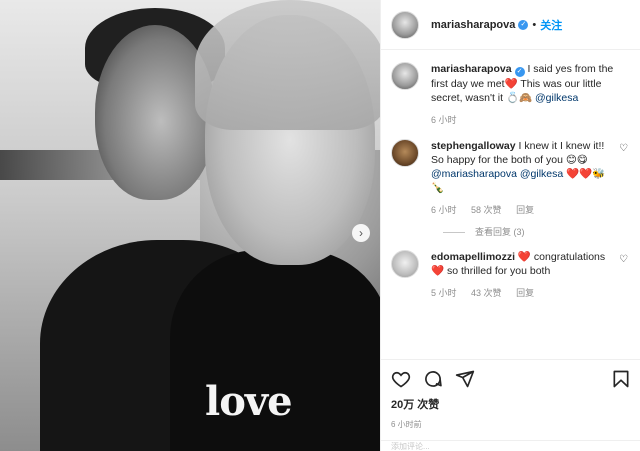  I want to click on post-timestamp: 6 小时前, so click(511, 424).